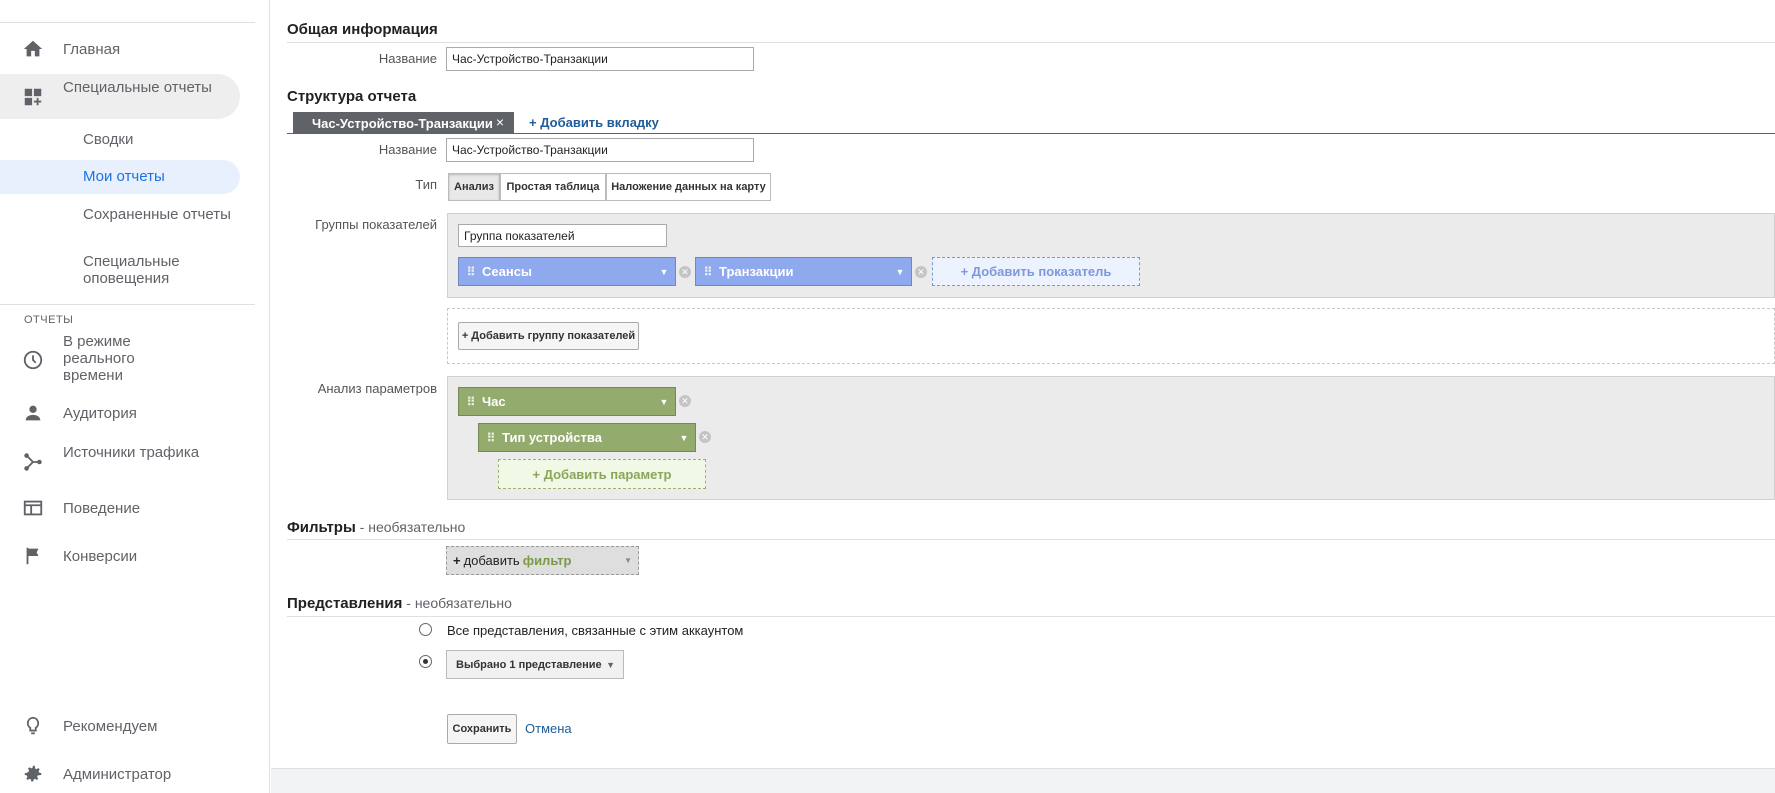 Image resolution: width=1775 pixels, height=793 pixels. Describe the element at coordinates (548, 336) in the screenshot. I see `add-metric-group-button: + Добавить группу показателей` at that location.